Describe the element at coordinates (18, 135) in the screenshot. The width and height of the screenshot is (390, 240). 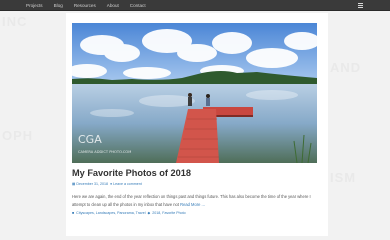
I see `background-word: OPH` at that location.